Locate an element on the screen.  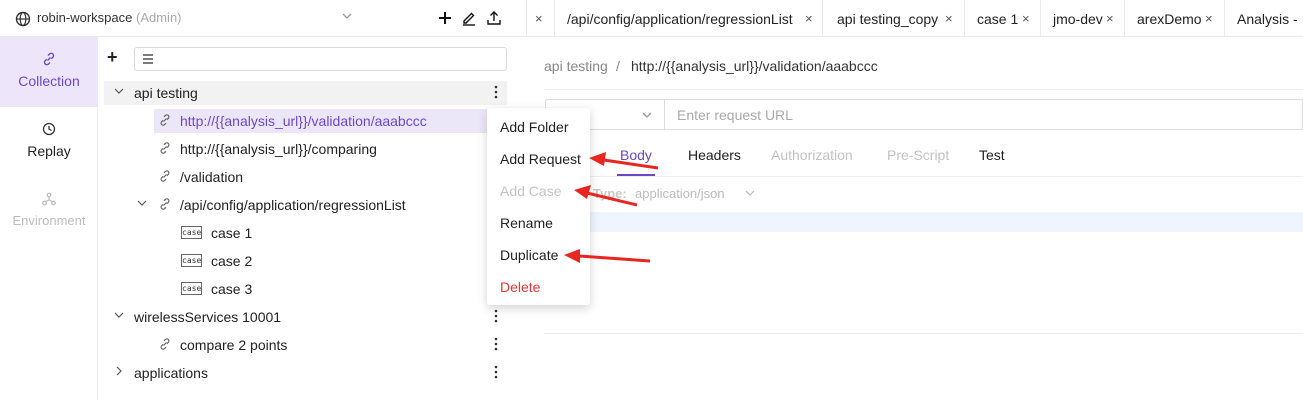
menu-duplicate: Duplicate is located at coordinates (529, 255).